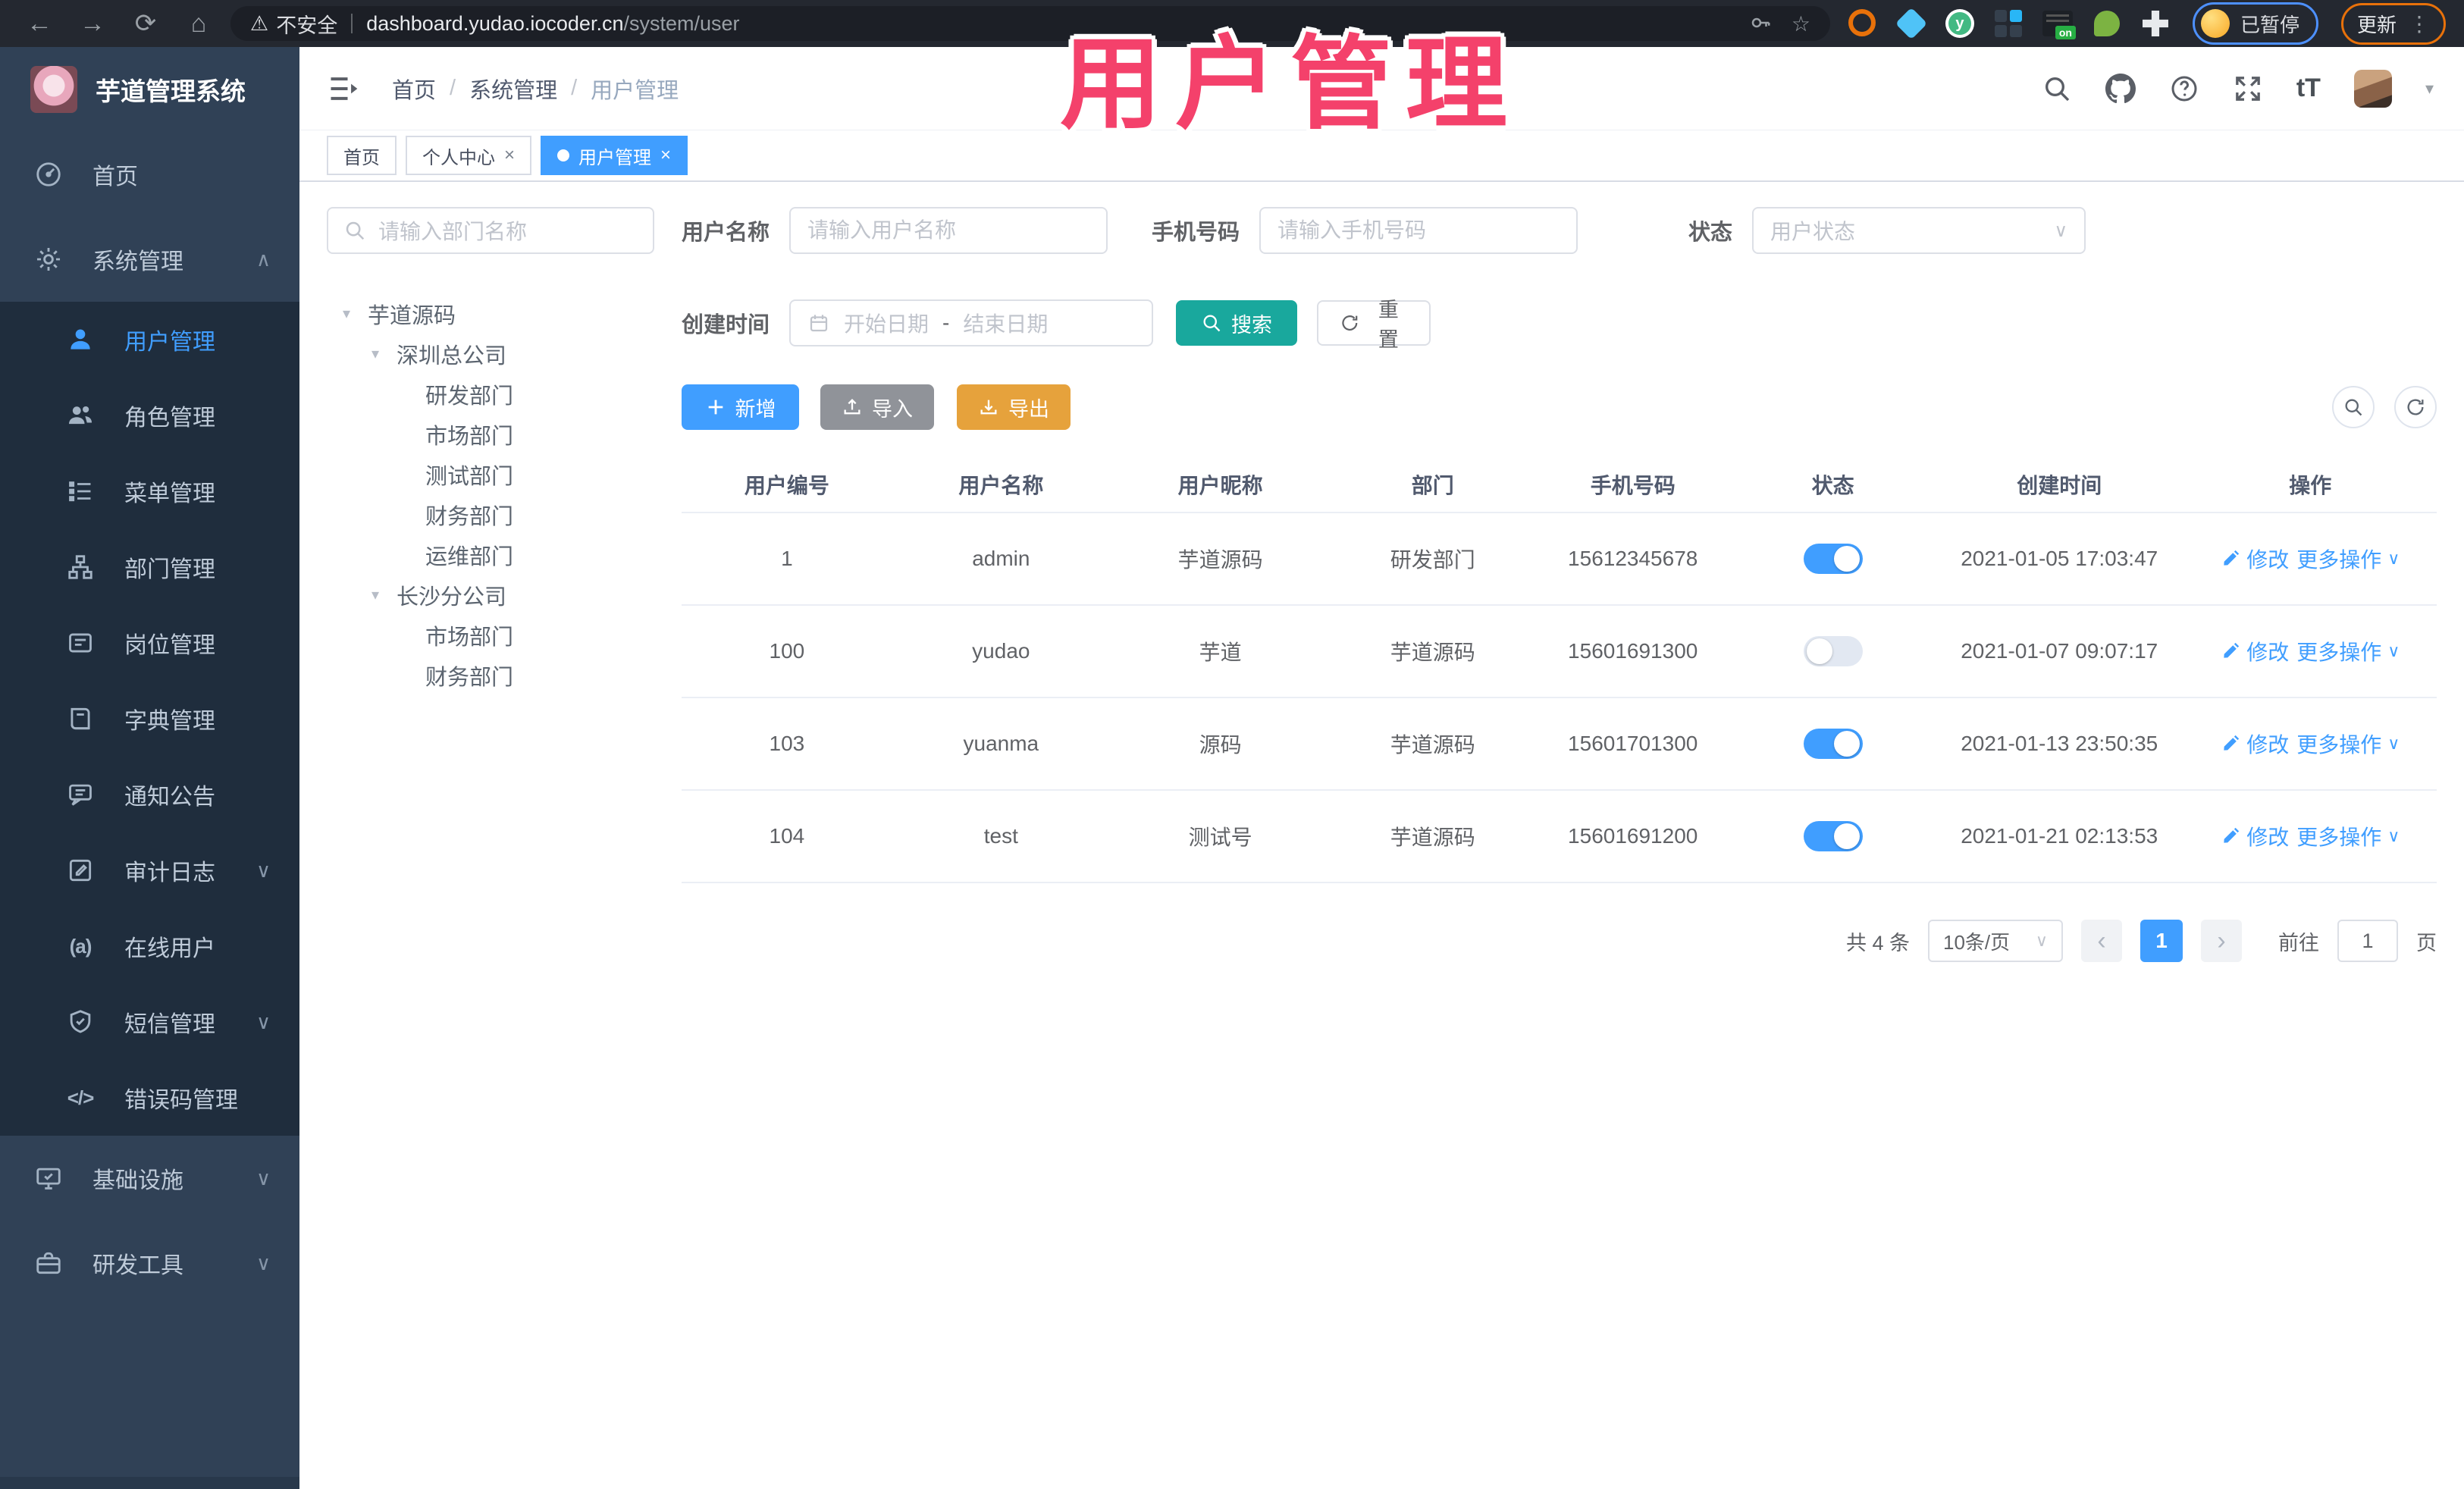  I want to click on goto-page-input, so click(2367, 941).